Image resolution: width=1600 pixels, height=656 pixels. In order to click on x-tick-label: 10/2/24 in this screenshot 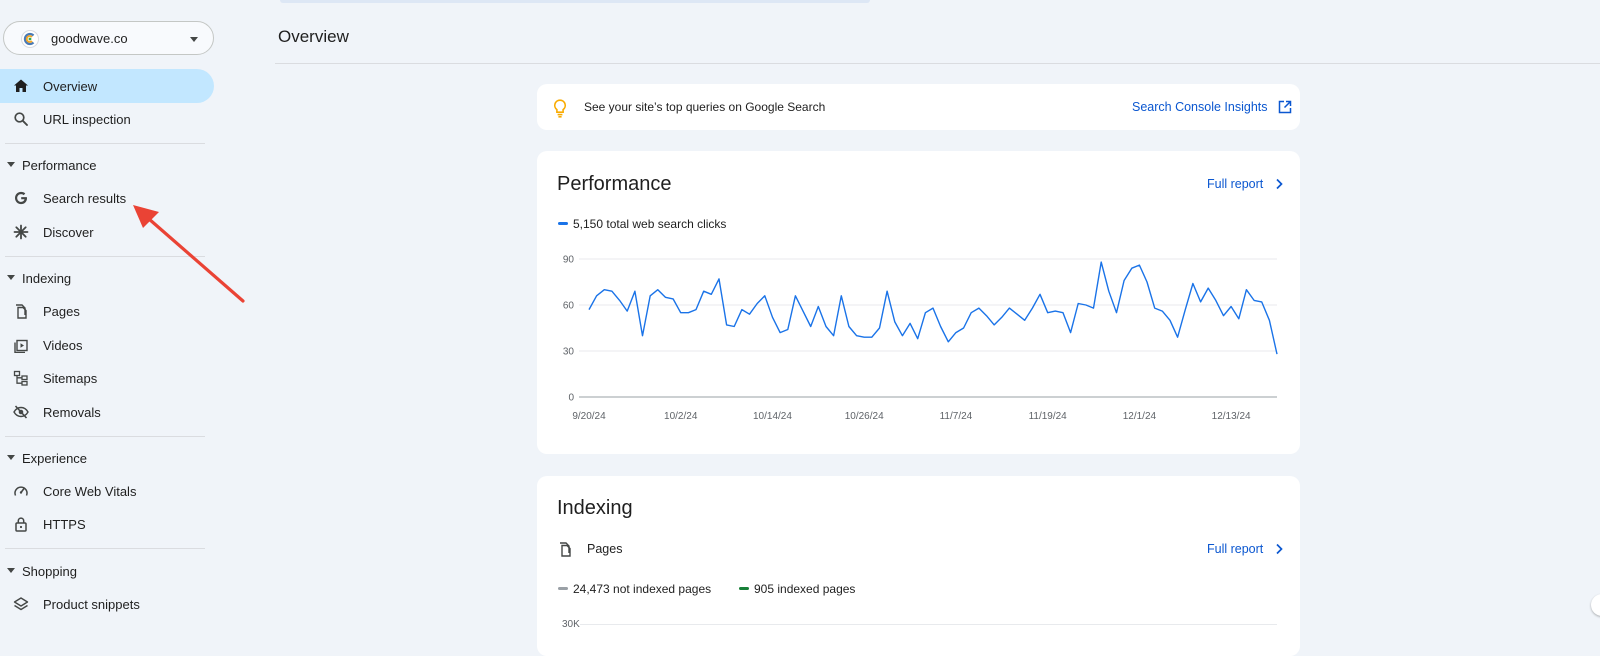, I will do `click(681, 416)`.